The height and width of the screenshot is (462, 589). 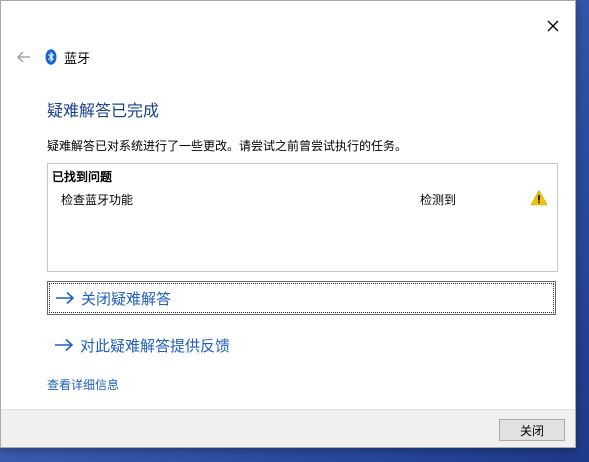 What do you see at coordinates (103, 110) in the screenshot?
I see `page-title: 疑难解答已完成` at bounding box center [103, 110].